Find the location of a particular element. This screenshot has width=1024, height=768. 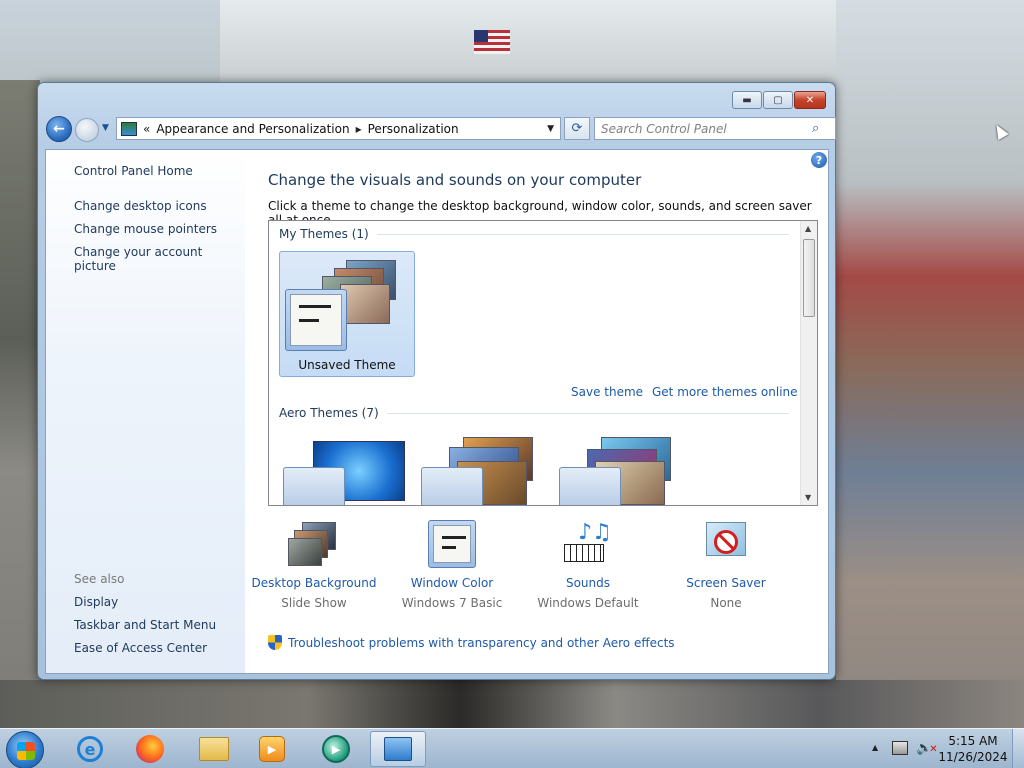

scroll-thumb is located at coordinates (809, 278).